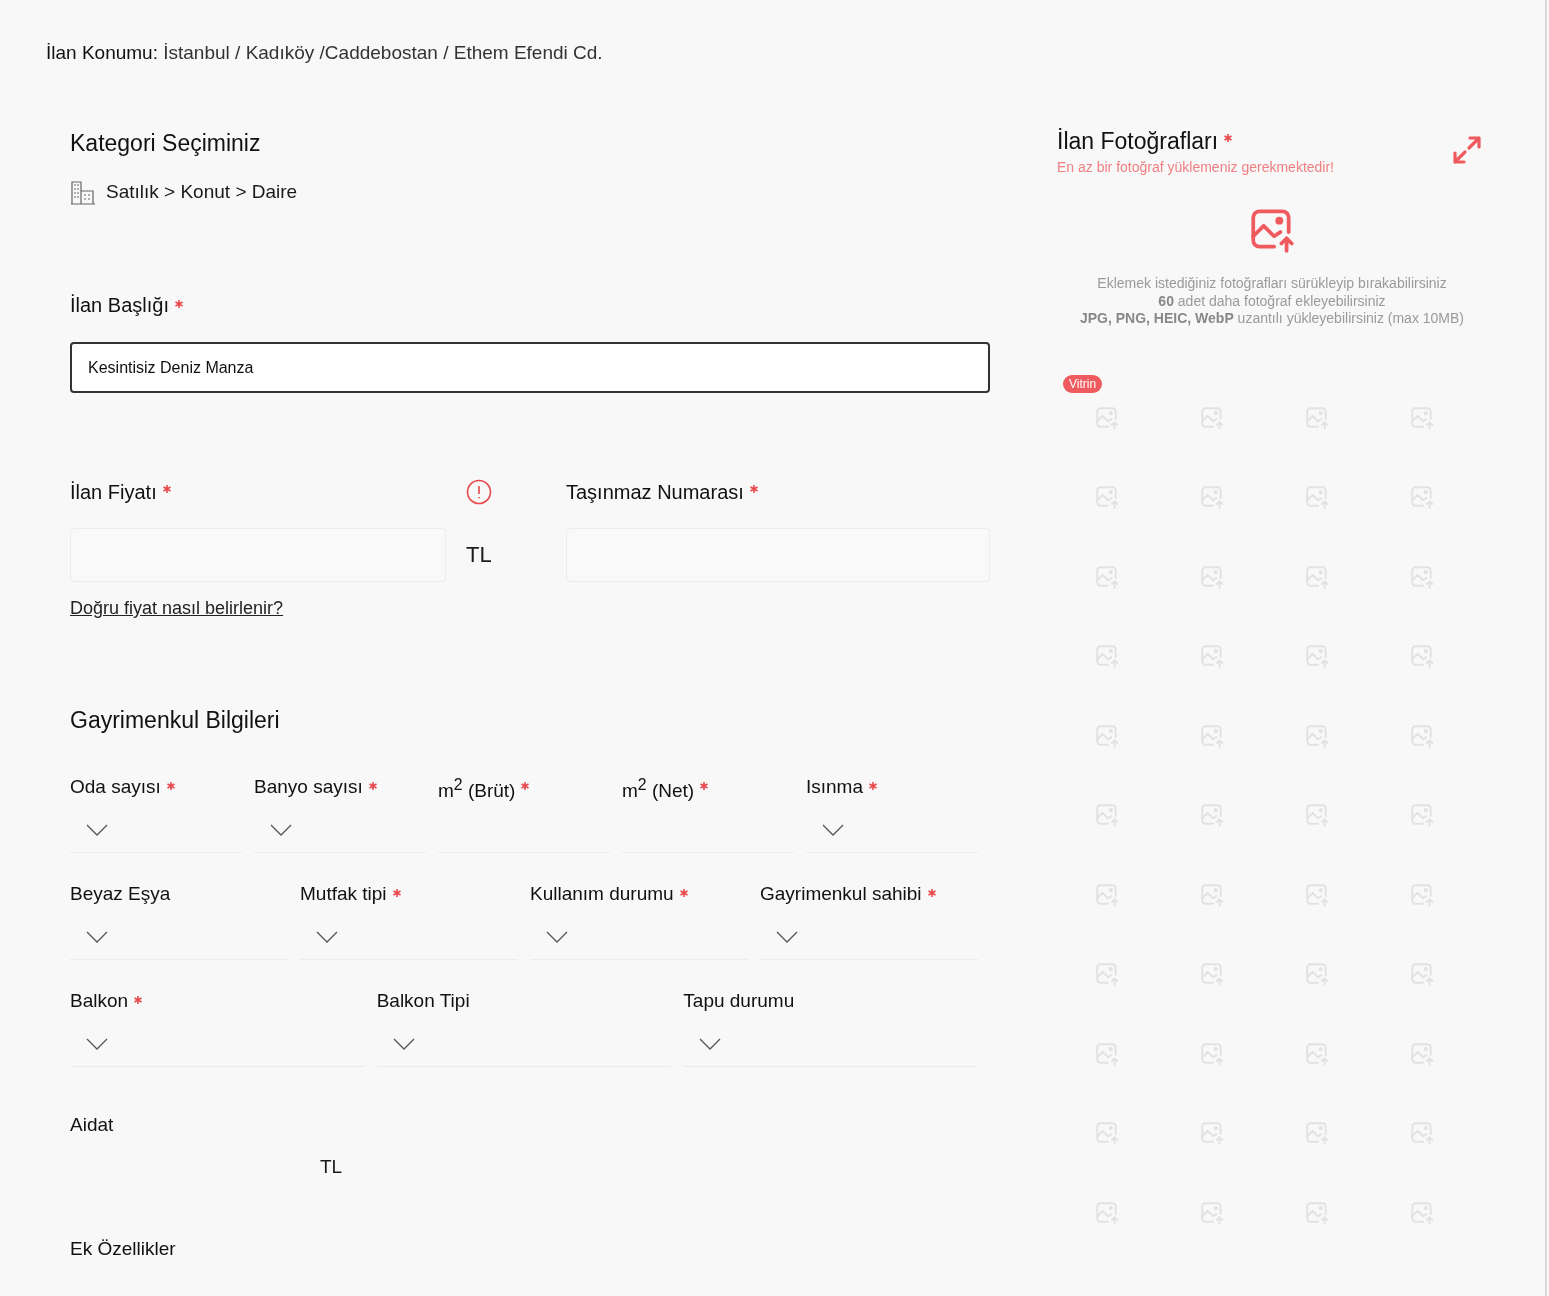 This screenshot has height=1296, width=1549. Describe the element at coordinates (1138, 141) in the screenshot. I see `section-title: İlan Fotoğrafları` at that location.